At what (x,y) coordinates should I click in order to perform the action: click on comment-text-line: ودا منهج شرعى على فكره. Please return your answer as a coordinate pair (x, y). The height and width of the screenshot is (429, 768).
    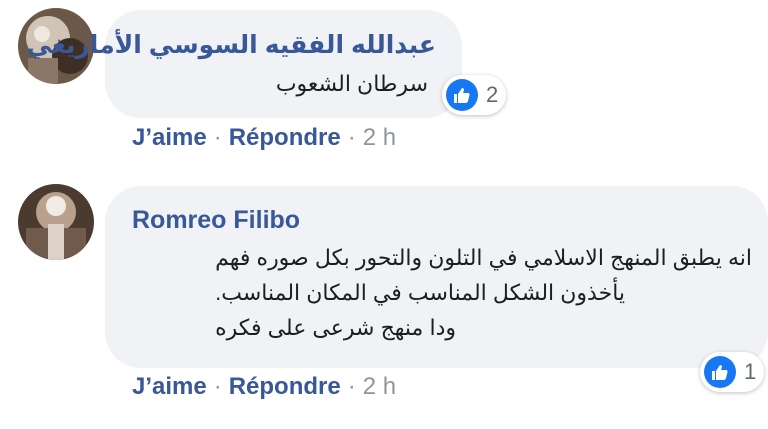
    Looking at the image, I should click on (335, 327).